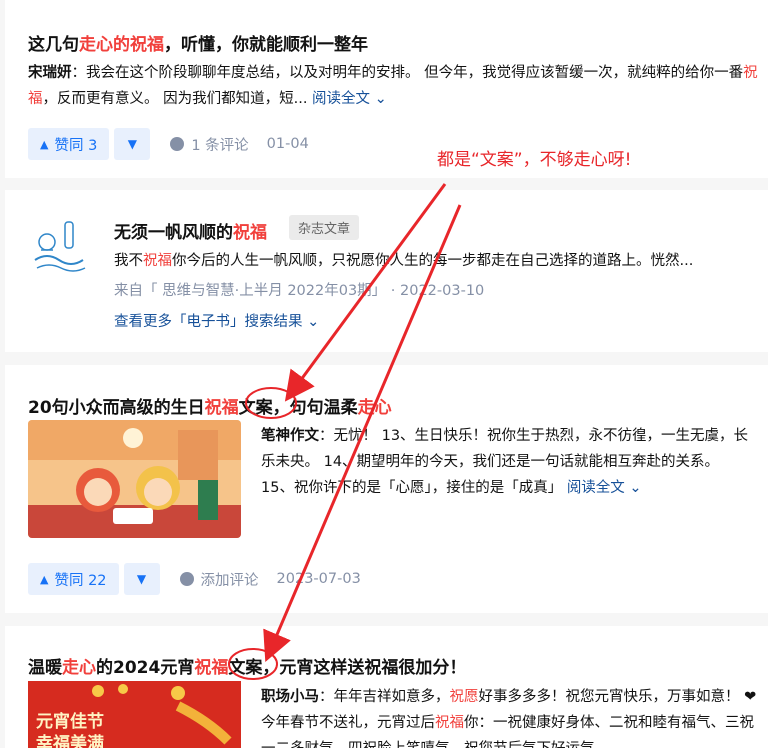 This screenshot has height=748, width=768. What do you see at coordinates (134, 479) in the screenshot?
I see `birthday-thumbnail` at bounding box center [134, 479].